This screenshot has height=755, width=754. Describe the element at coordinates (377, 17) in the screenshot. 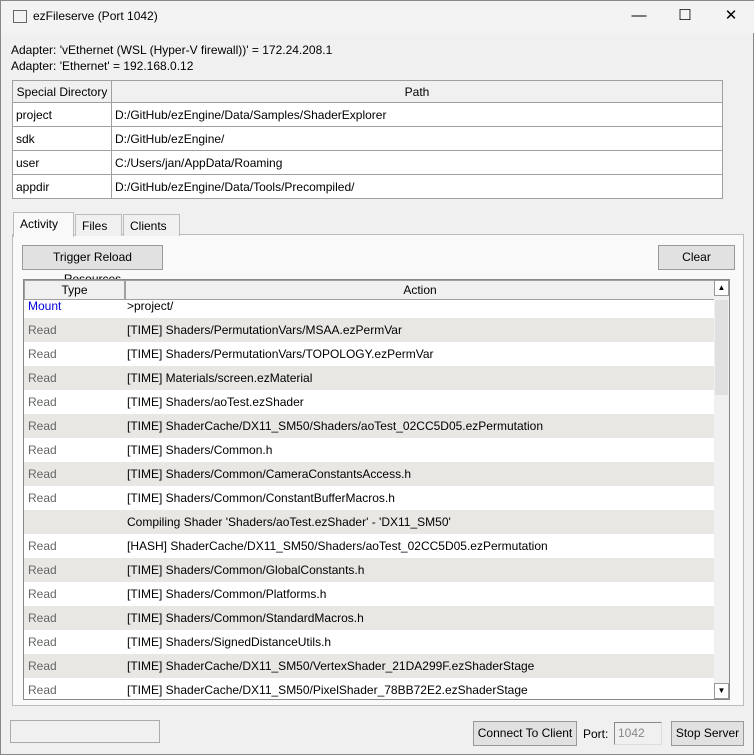

I see `title-bar: ezFileserve (Port 1042) — ☐ ✕` at that location.